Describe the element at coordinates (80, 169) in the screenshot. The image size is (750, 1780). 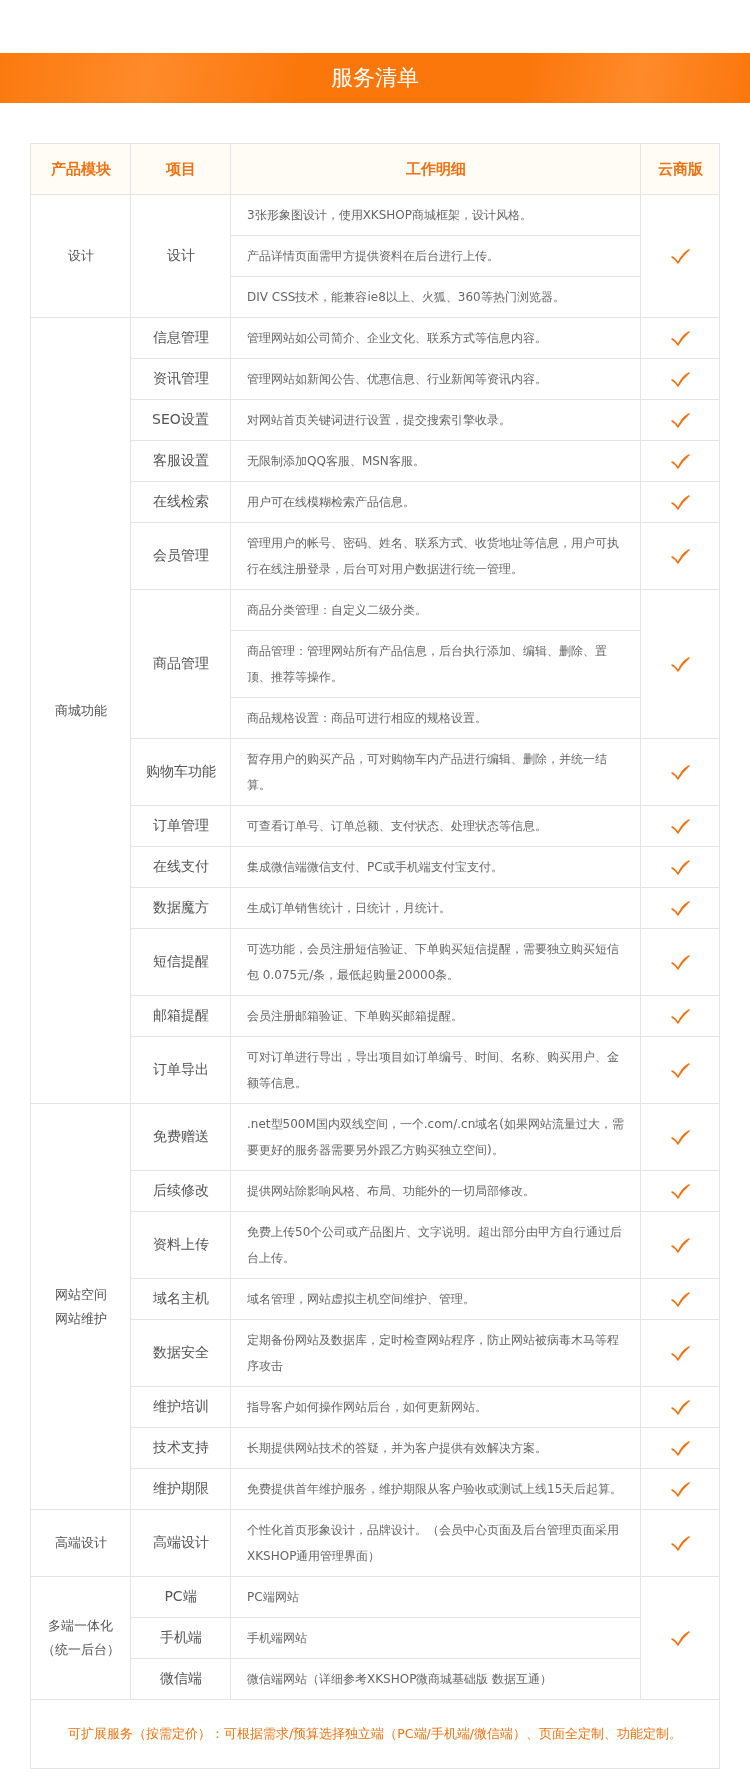
I see `column-header: 产品模块` at that location.